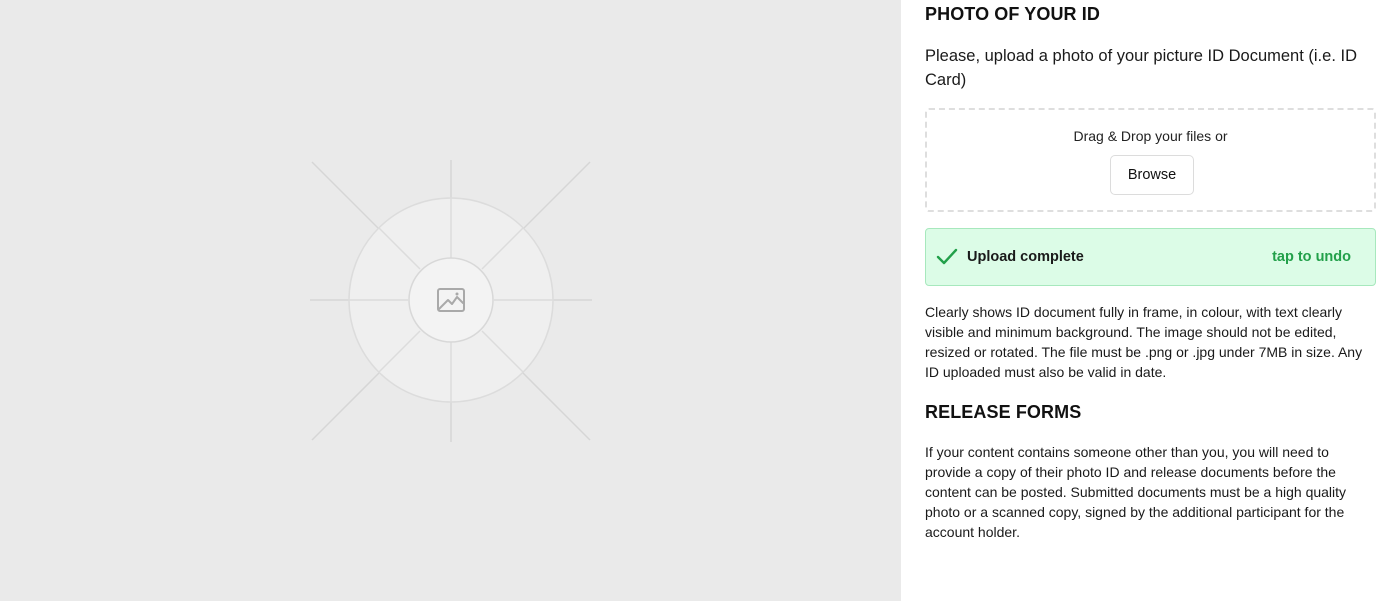 This screenshot has width=1376, height=601. Describe the element at coordinates (1025, 257) in the screenshot. I see `upload-status-label: Upload complete` at that location.